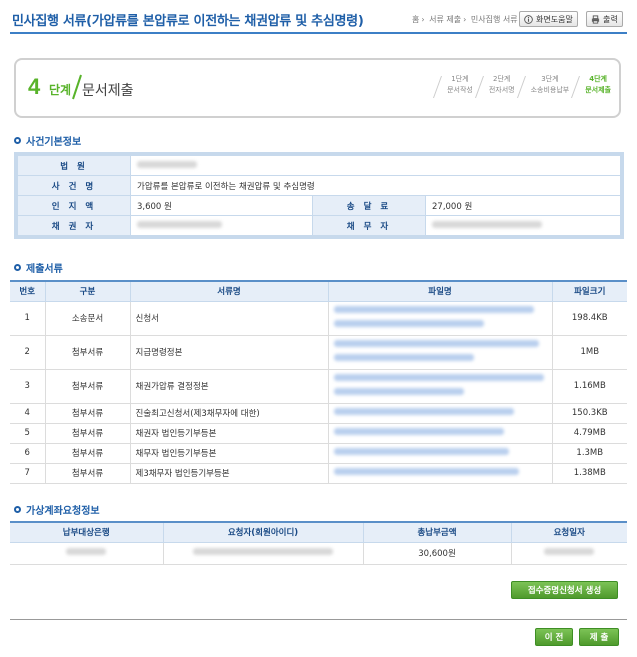  Describe the element at coordinates (369, 205) in the screenshot. I see `delivery-fee-label: 송 달 료` at that location.